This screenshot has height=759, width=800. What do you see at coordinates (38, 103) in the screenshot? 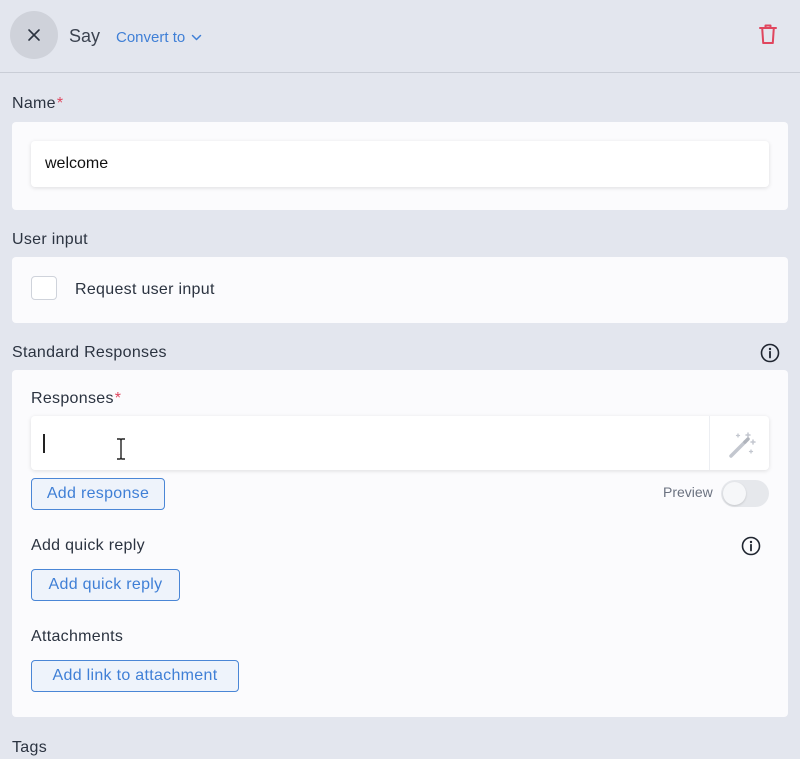
I see `name-section-label: Name*` at bounding box center [38, 103].